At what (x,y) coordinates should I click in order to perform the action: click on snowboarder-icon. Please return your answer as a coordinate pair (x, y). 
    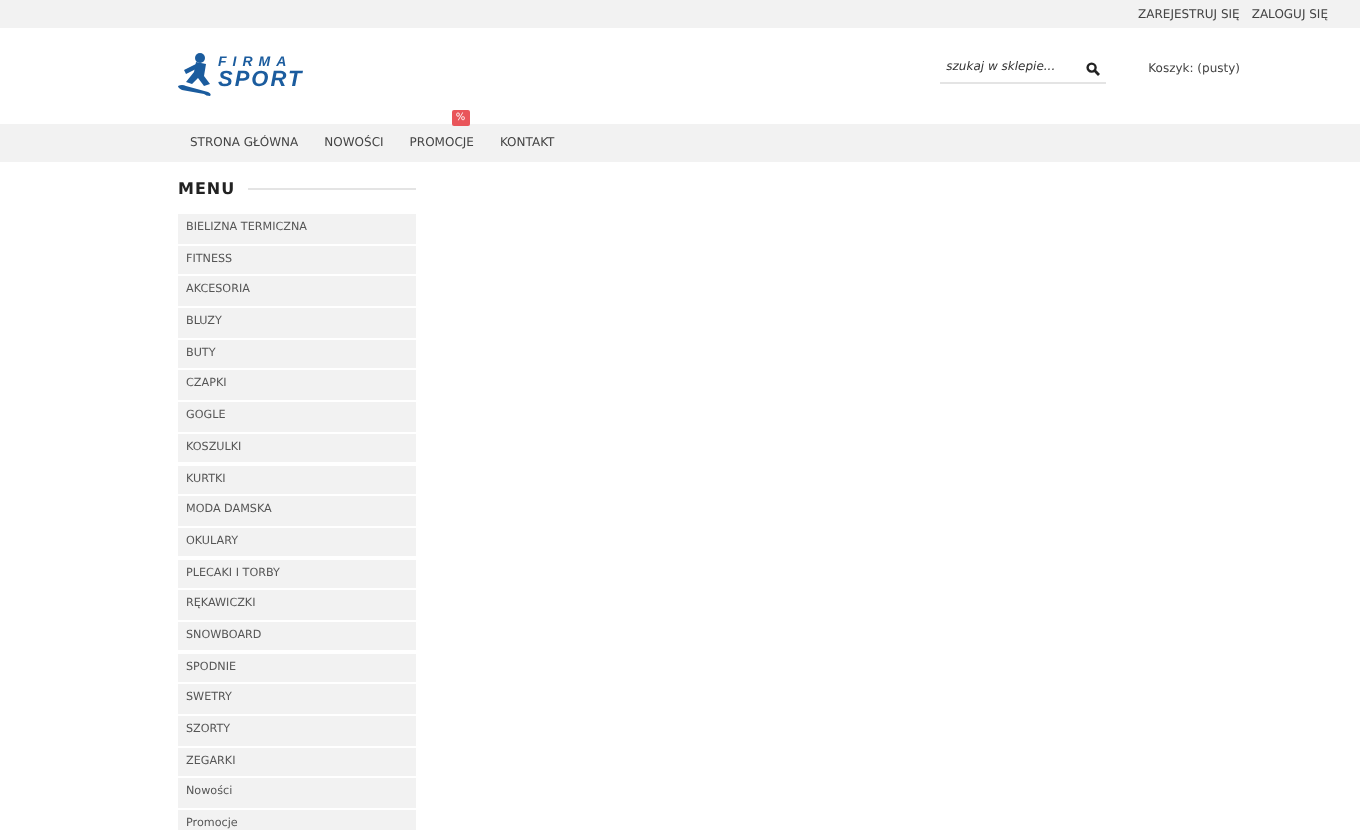
    Looking at the image, I should click on (196, 74).